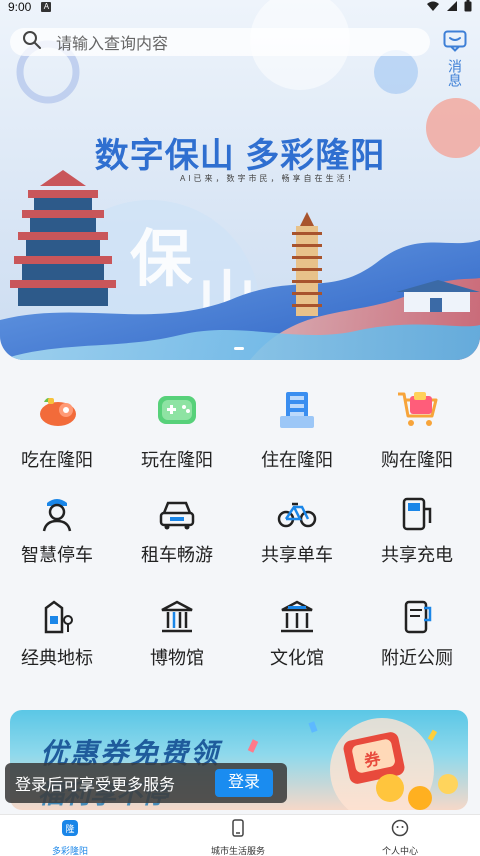  I want to click on battery-icon, so click(468, 7).